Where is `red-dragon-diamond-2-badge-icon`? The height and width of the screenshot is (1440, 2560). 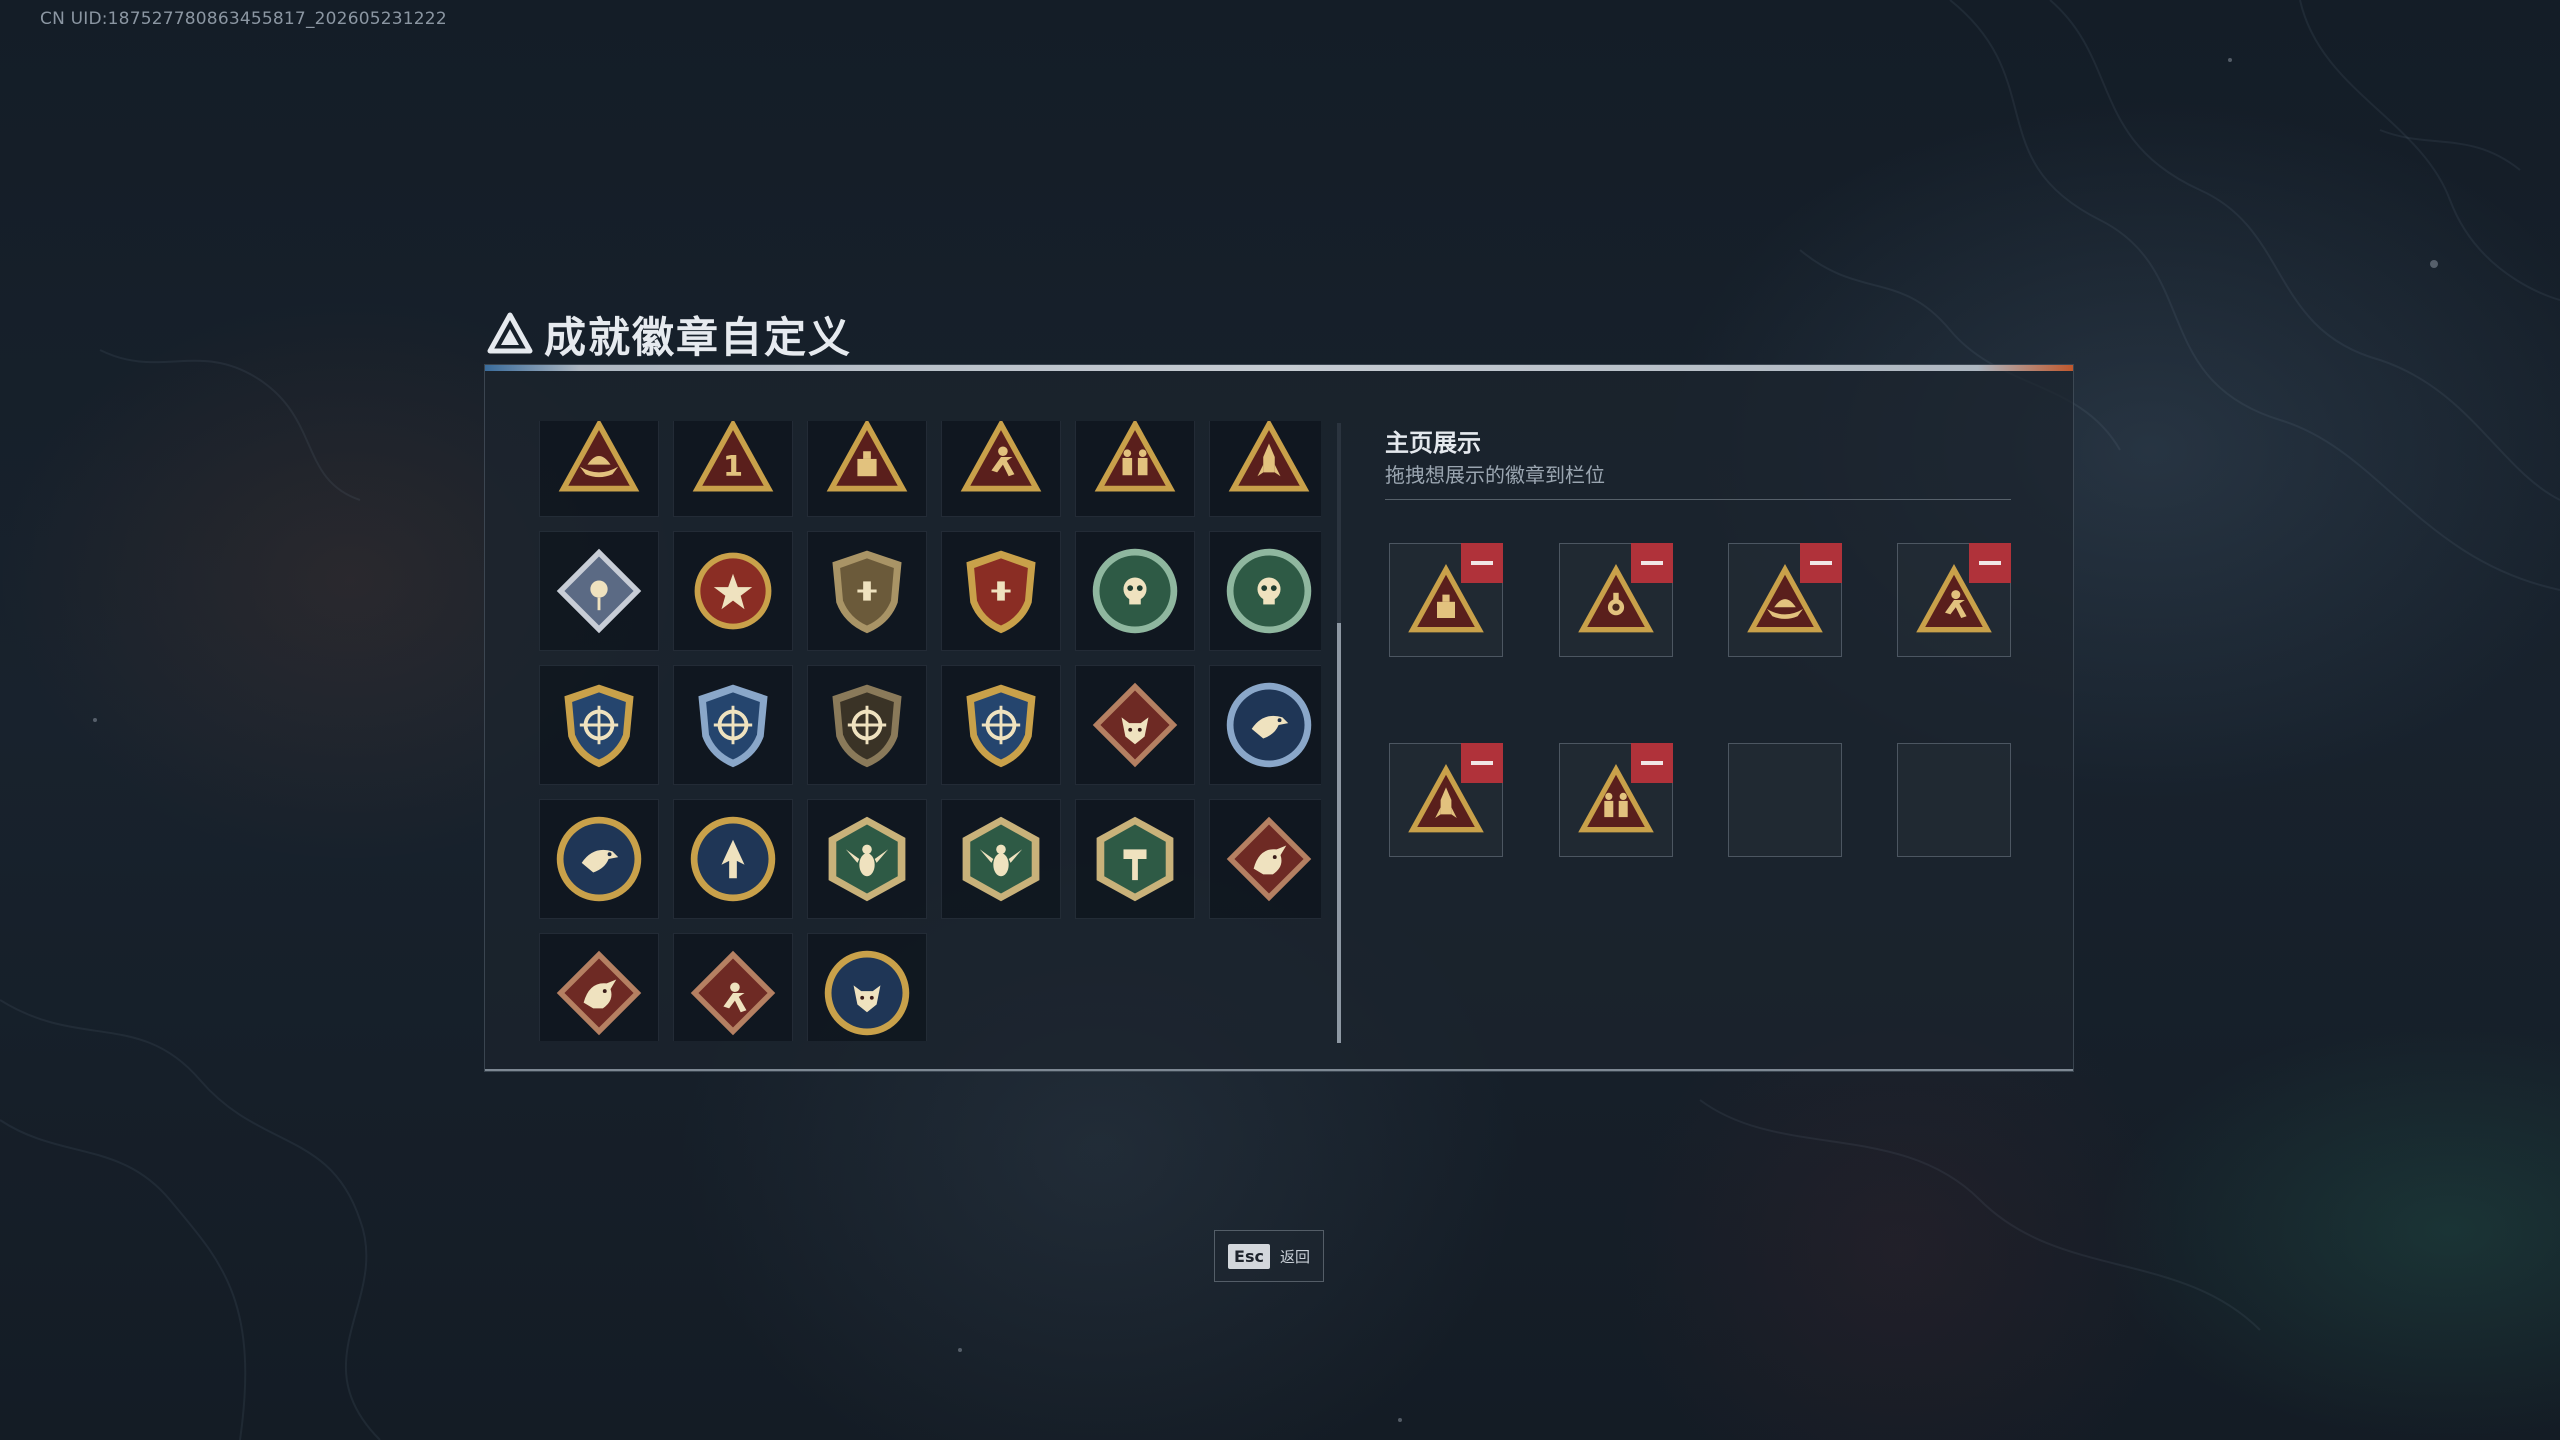 red-dragon-diamond-2-badge-icon is located at coordinates (599, 993).